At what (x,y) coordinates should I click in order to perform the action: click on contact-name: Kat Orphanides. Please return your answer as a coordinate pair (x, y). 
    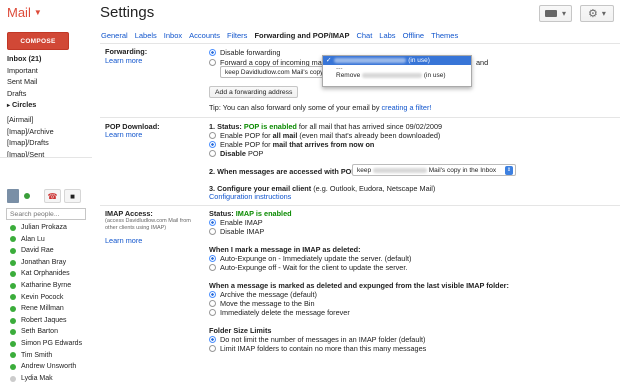
    Looking at the image, I should click on (45, 274).